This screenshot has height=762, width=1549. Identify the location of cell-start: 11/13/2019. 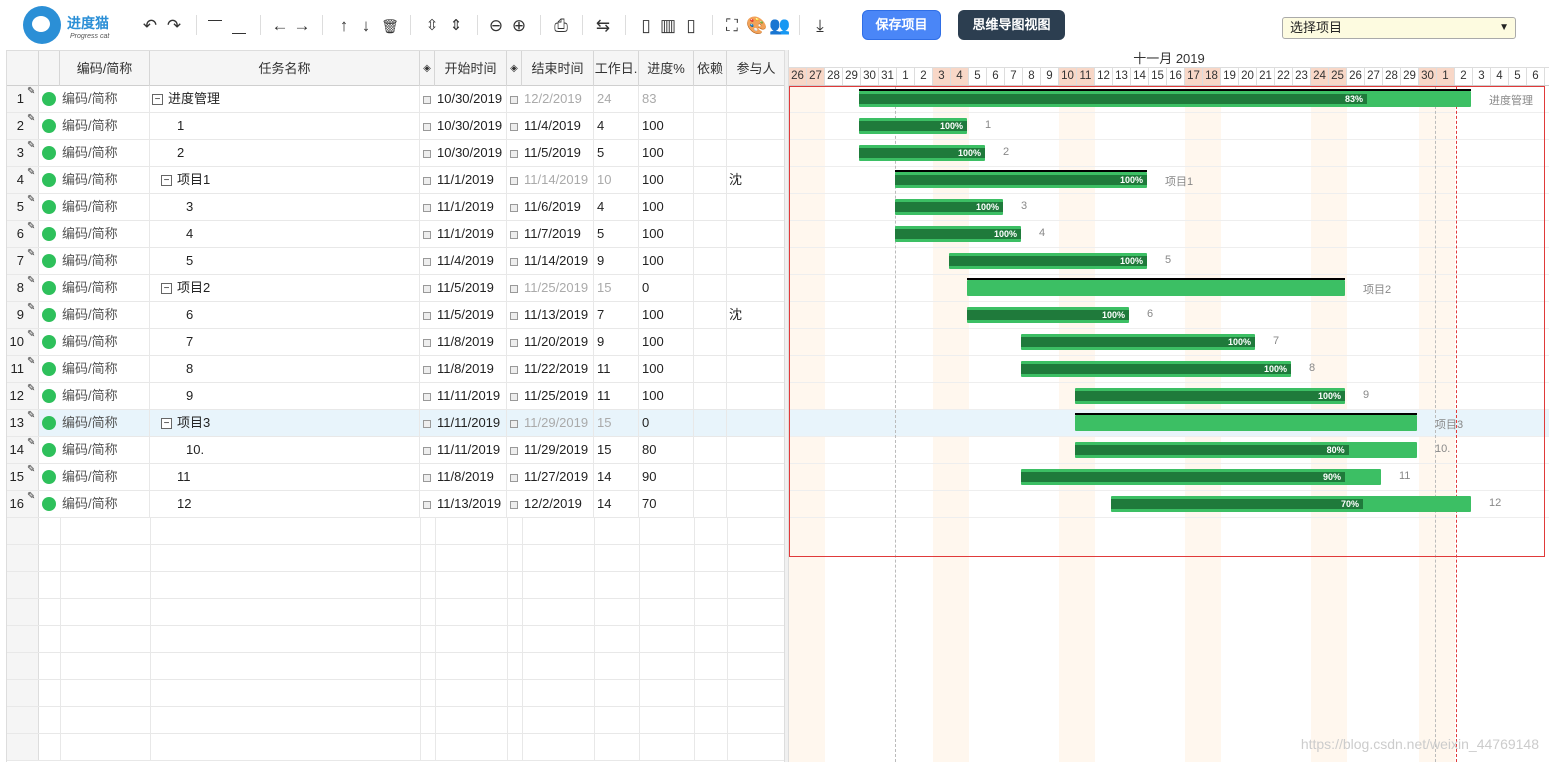
(463, 504).